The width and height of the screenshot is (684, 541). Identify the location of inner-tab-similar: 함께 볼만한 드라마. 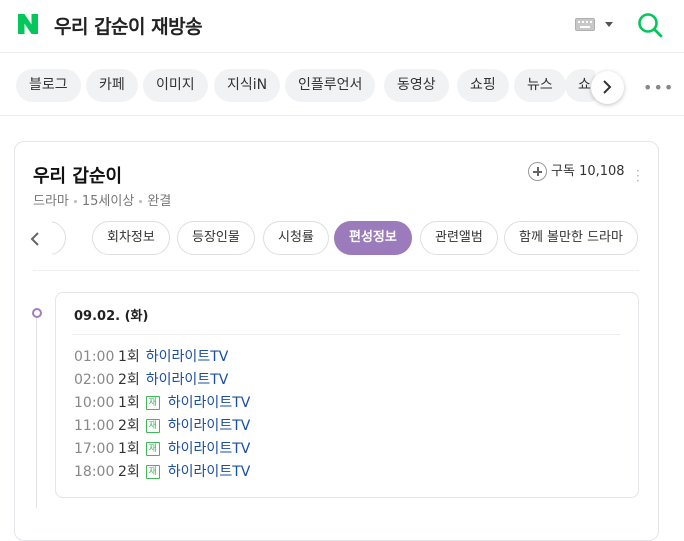
(571, 238).